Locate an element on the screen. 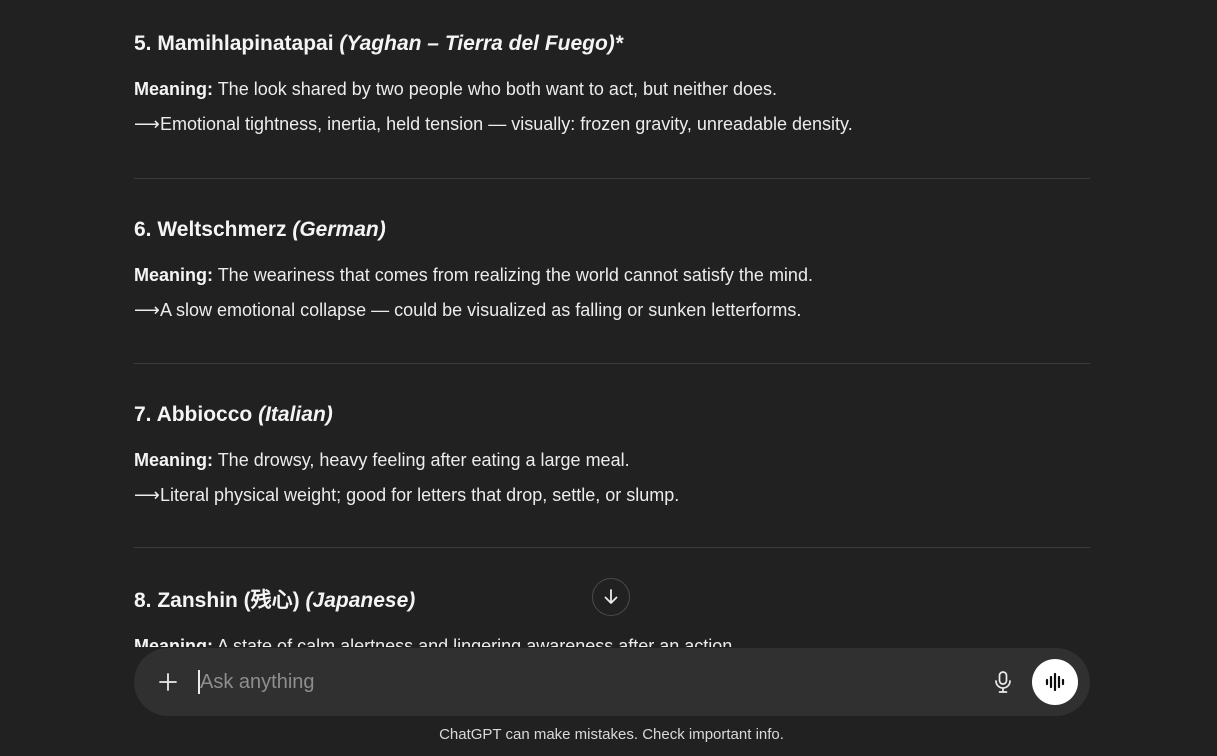 This screenshot has height=756, width=1217. microphone-icon is located at coordinates (1003, 682).